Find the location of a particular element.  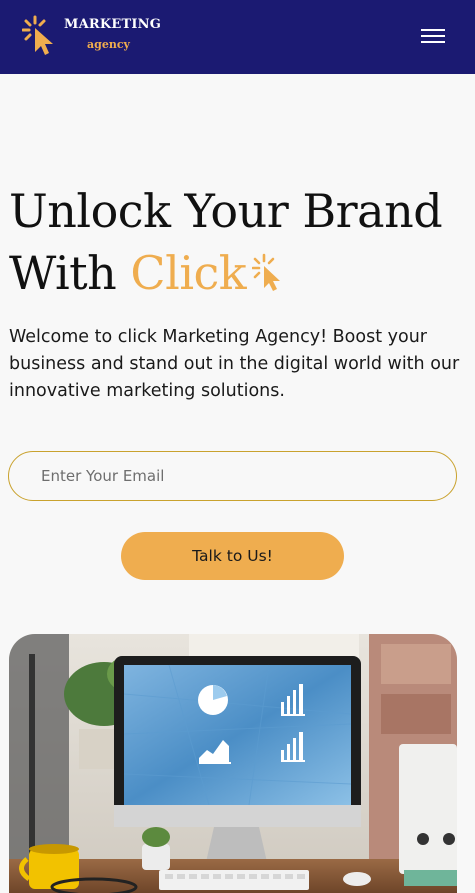

hero-title: Unlock Your Brand With Click is located at coordinates (239, 242).